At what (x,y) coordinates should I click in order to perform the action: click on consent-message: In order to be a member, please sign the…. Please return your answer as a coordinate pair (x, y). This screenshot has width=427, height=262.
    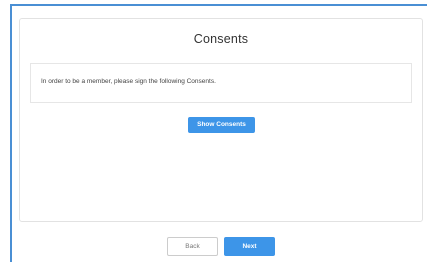
    Looking at the image, I should click on (128, 81).